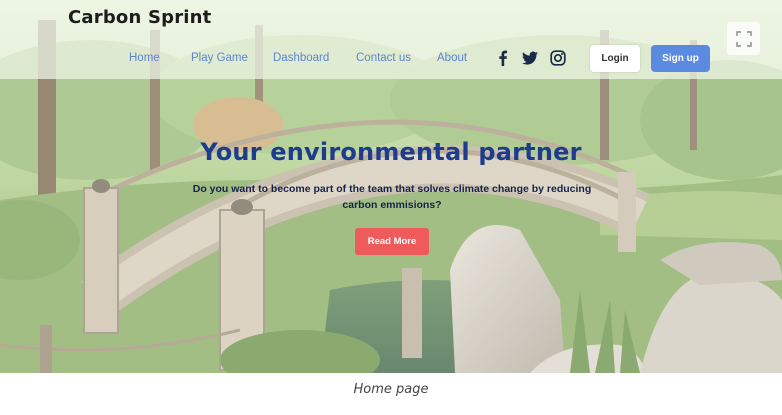 Image resolution: width=782 pixels, height=415 pixels. Describe the element at coordinates (615, 58) in the screenshot. I see `login-button: Login` at that location.